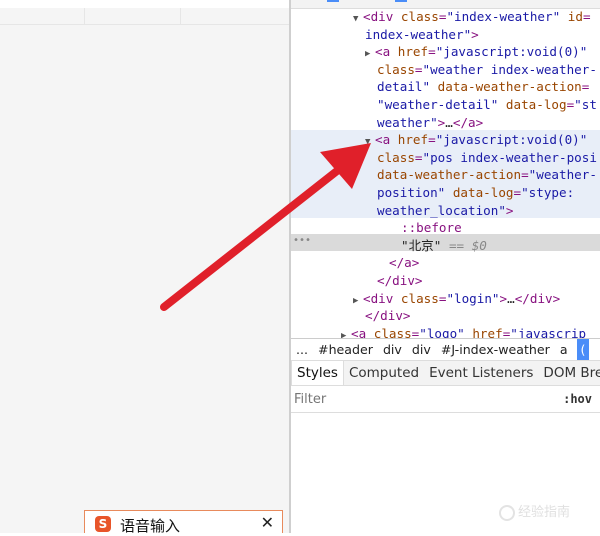 This screenshot has height=536, width=600. Describe the element at coordinates (415, 192) in the screenshot. I see `dom-token: position"` at that location.